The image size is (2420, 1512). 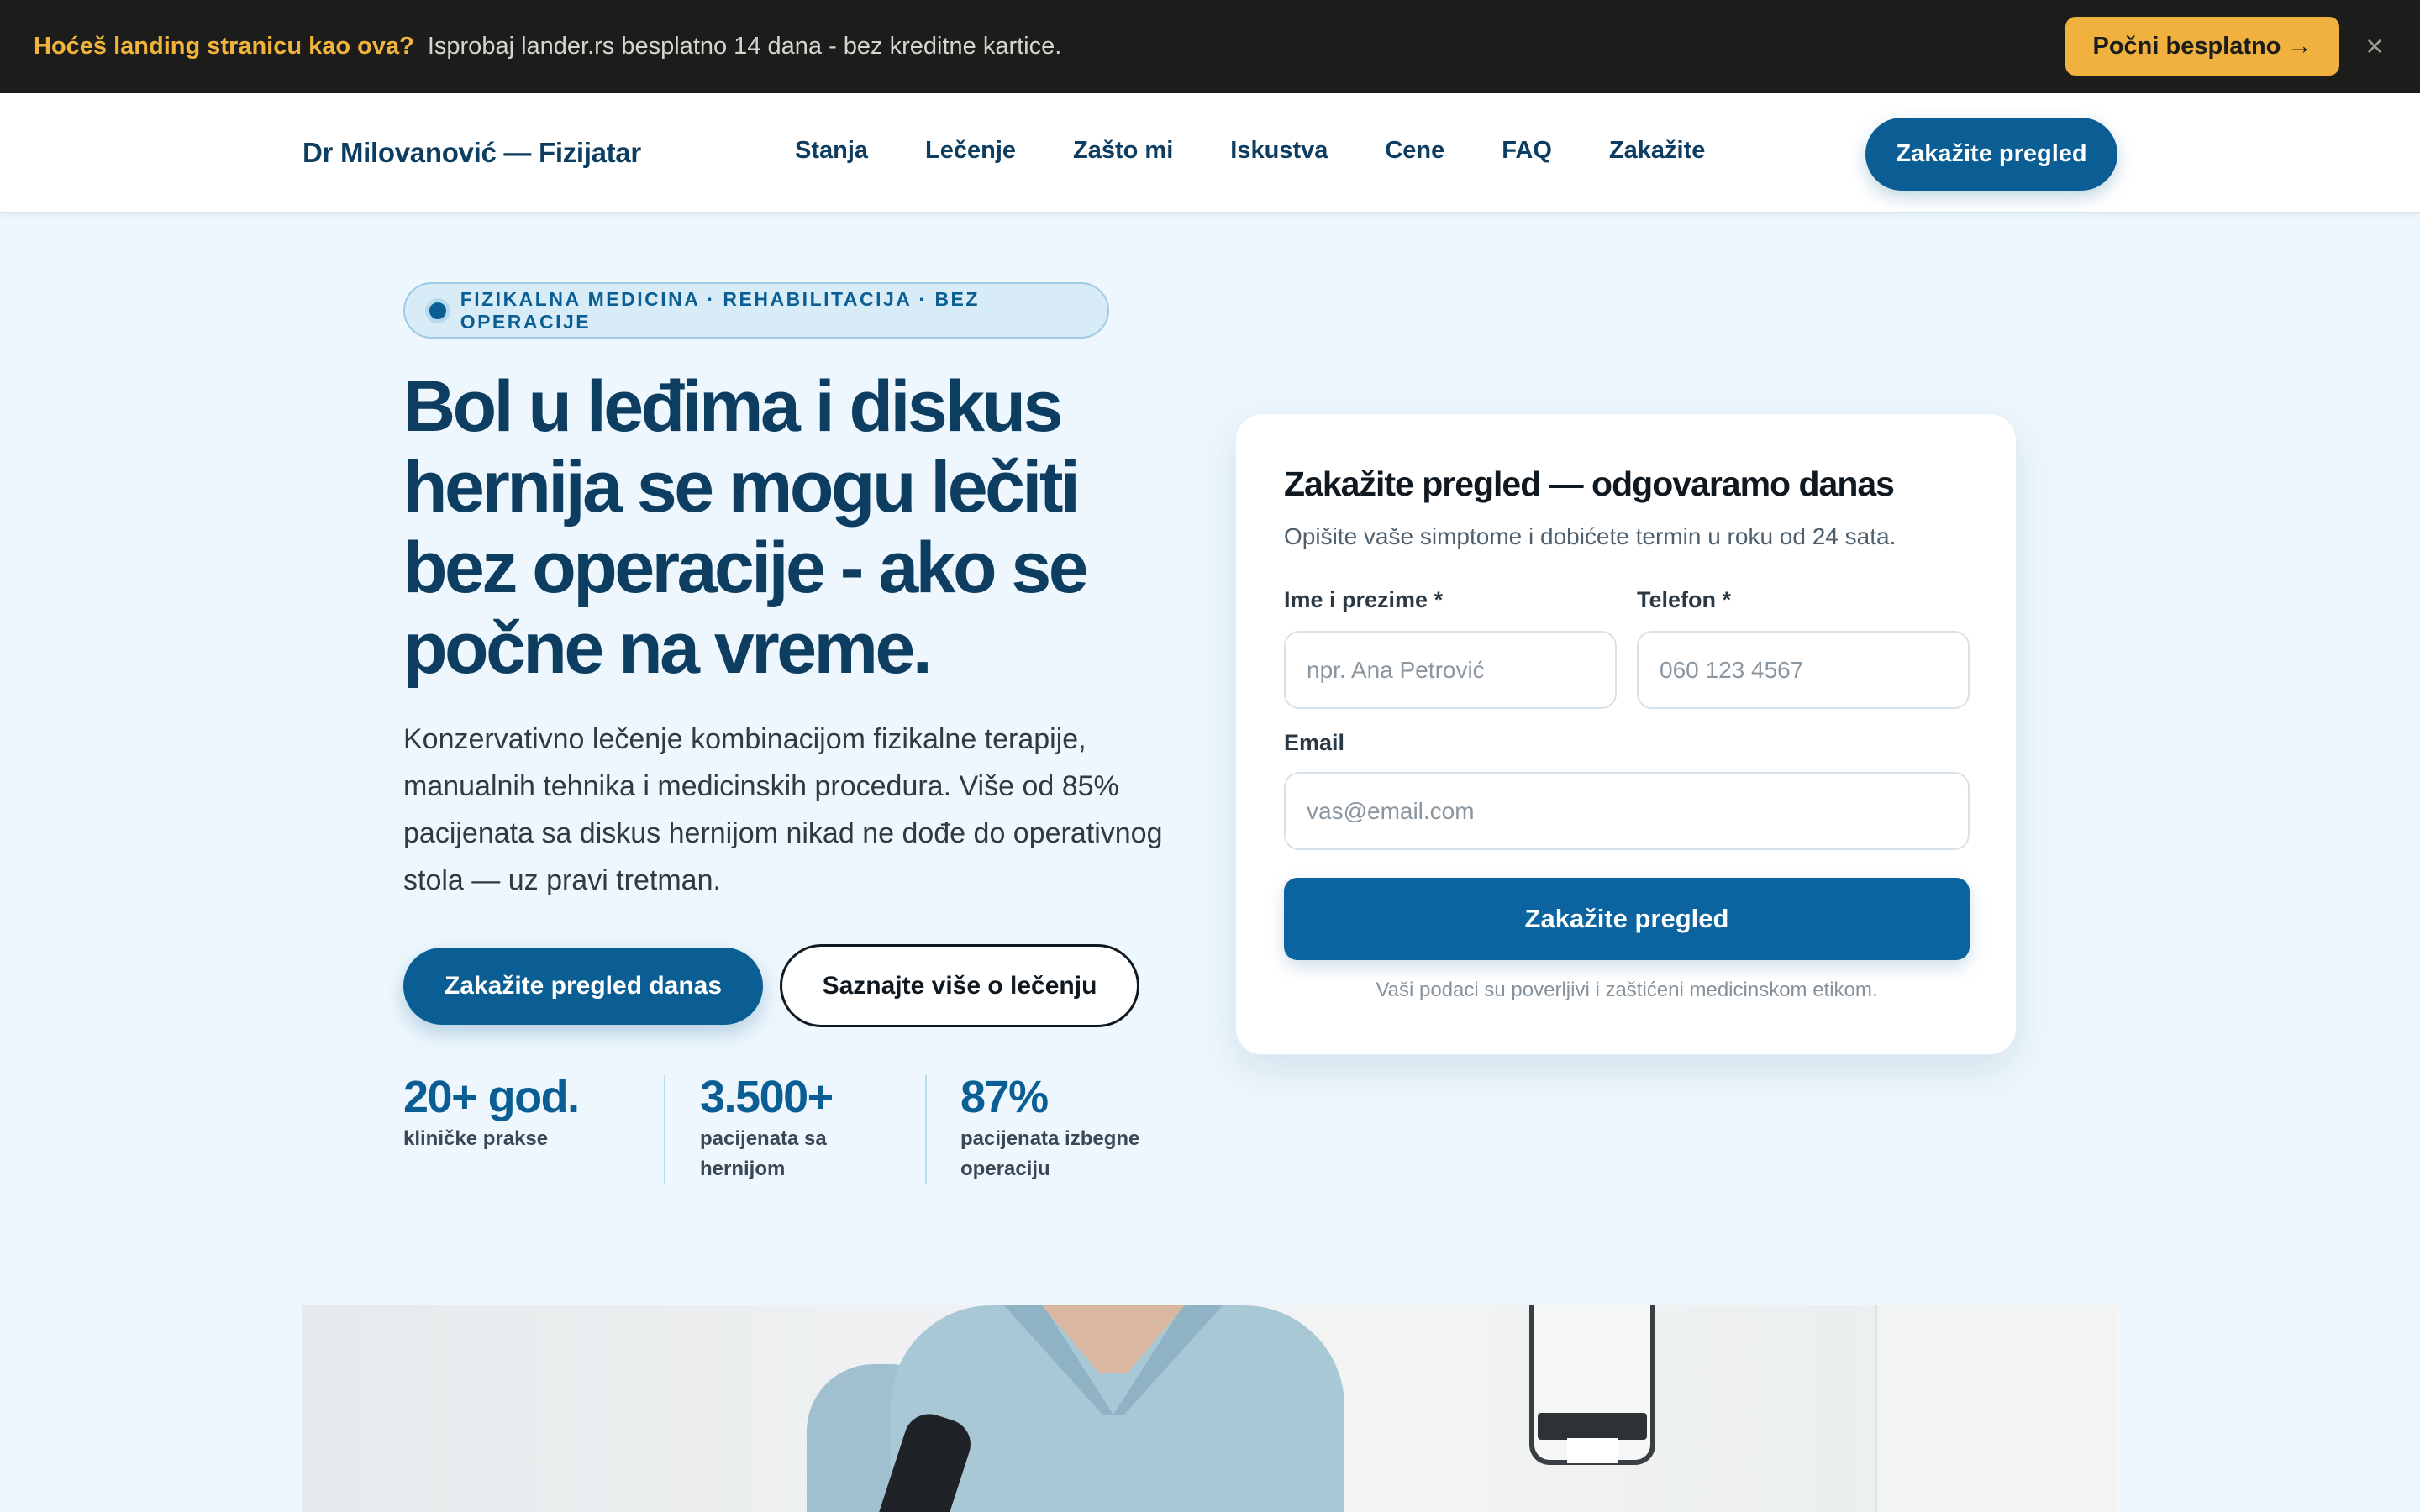 What do you see at coordinates (1050, 1138) in the screenshot?
I see `stat-label: pacijenata izbegne` at bounding box center [1050, 1138].